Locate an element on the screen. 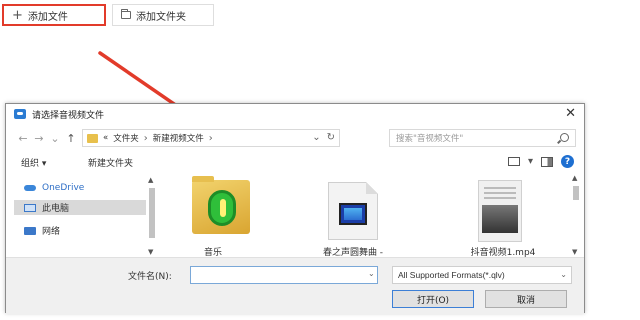 Image resolution: width=640 pixels, height=320 pixels. add-file-button: + 添加文件 is located at coordinates (54, 15).